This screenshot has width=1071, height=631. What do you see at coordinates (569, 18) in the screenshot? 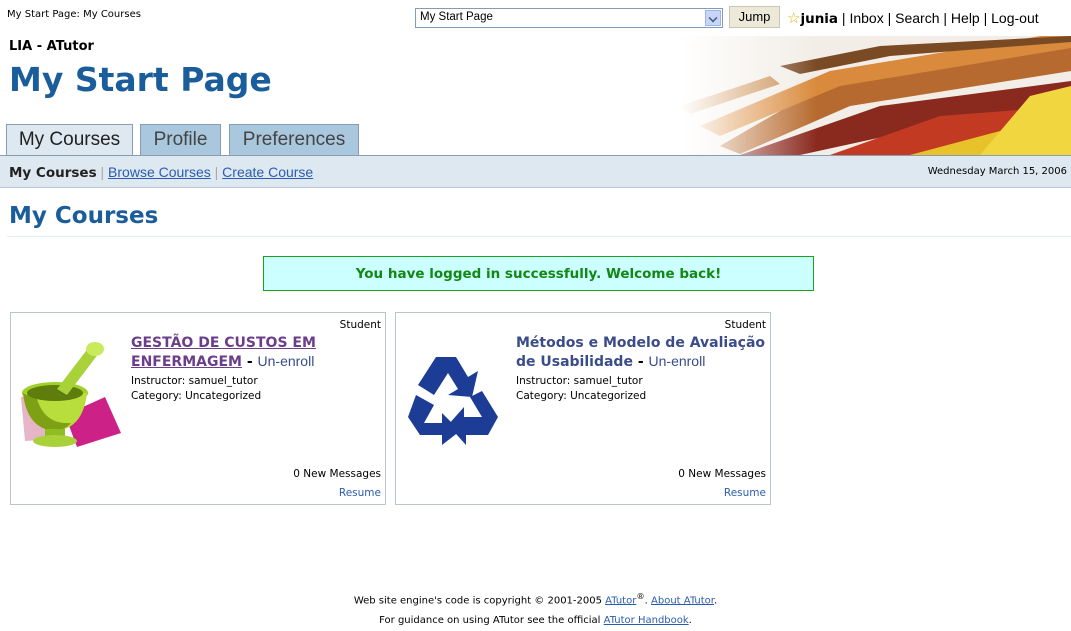
I see `jump-select: My Start Page` at bounding box center [569, 18].